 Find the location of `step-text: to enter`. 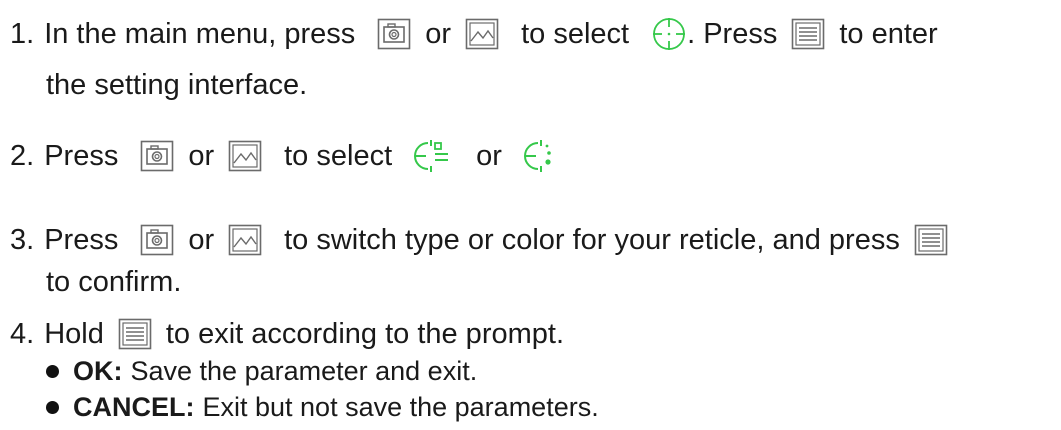

step-text: to enter is located at coordinates (888, 34).